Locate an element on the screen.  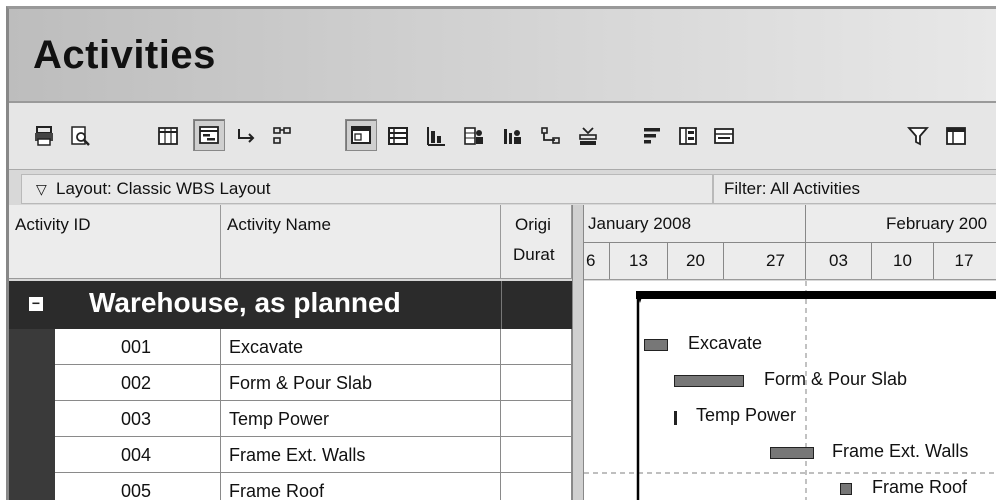
activity-name-cell: Excavate is located at coordinates (361, 347).